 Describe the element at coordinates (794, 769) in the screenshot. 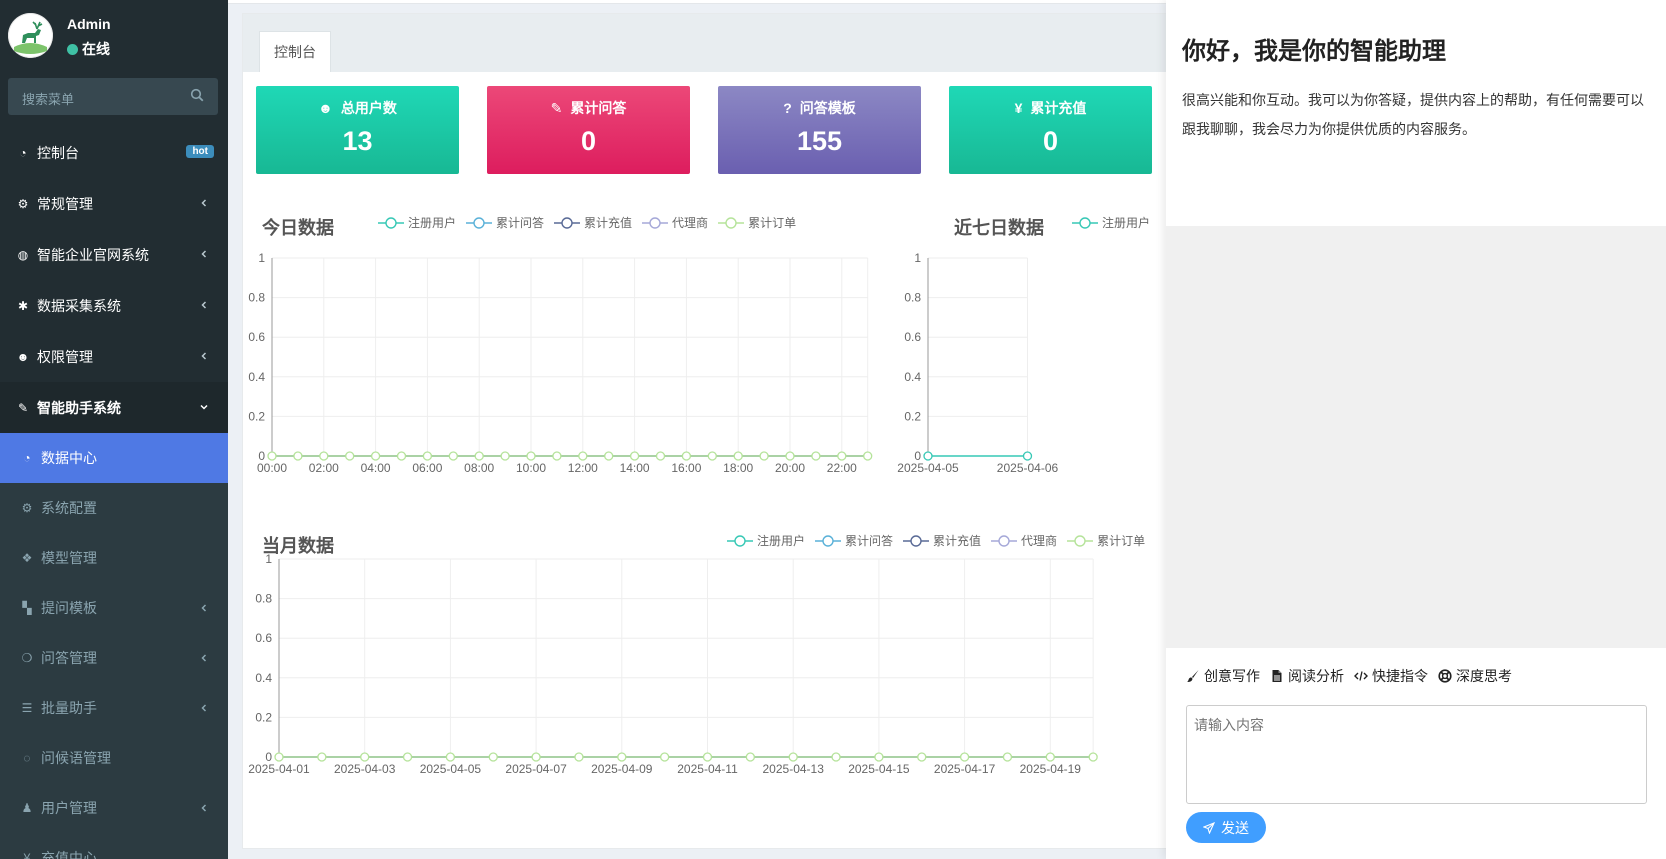

I see `x-tick-label: 2025-04-13` at that location.